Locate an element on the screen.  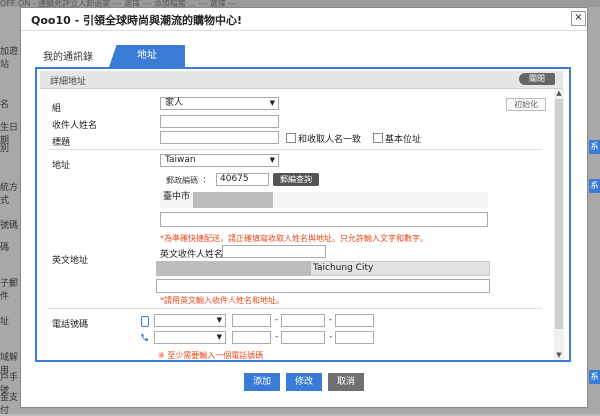
panel-header: 詳細地址 關閉 is located at coordinates (301, 80).